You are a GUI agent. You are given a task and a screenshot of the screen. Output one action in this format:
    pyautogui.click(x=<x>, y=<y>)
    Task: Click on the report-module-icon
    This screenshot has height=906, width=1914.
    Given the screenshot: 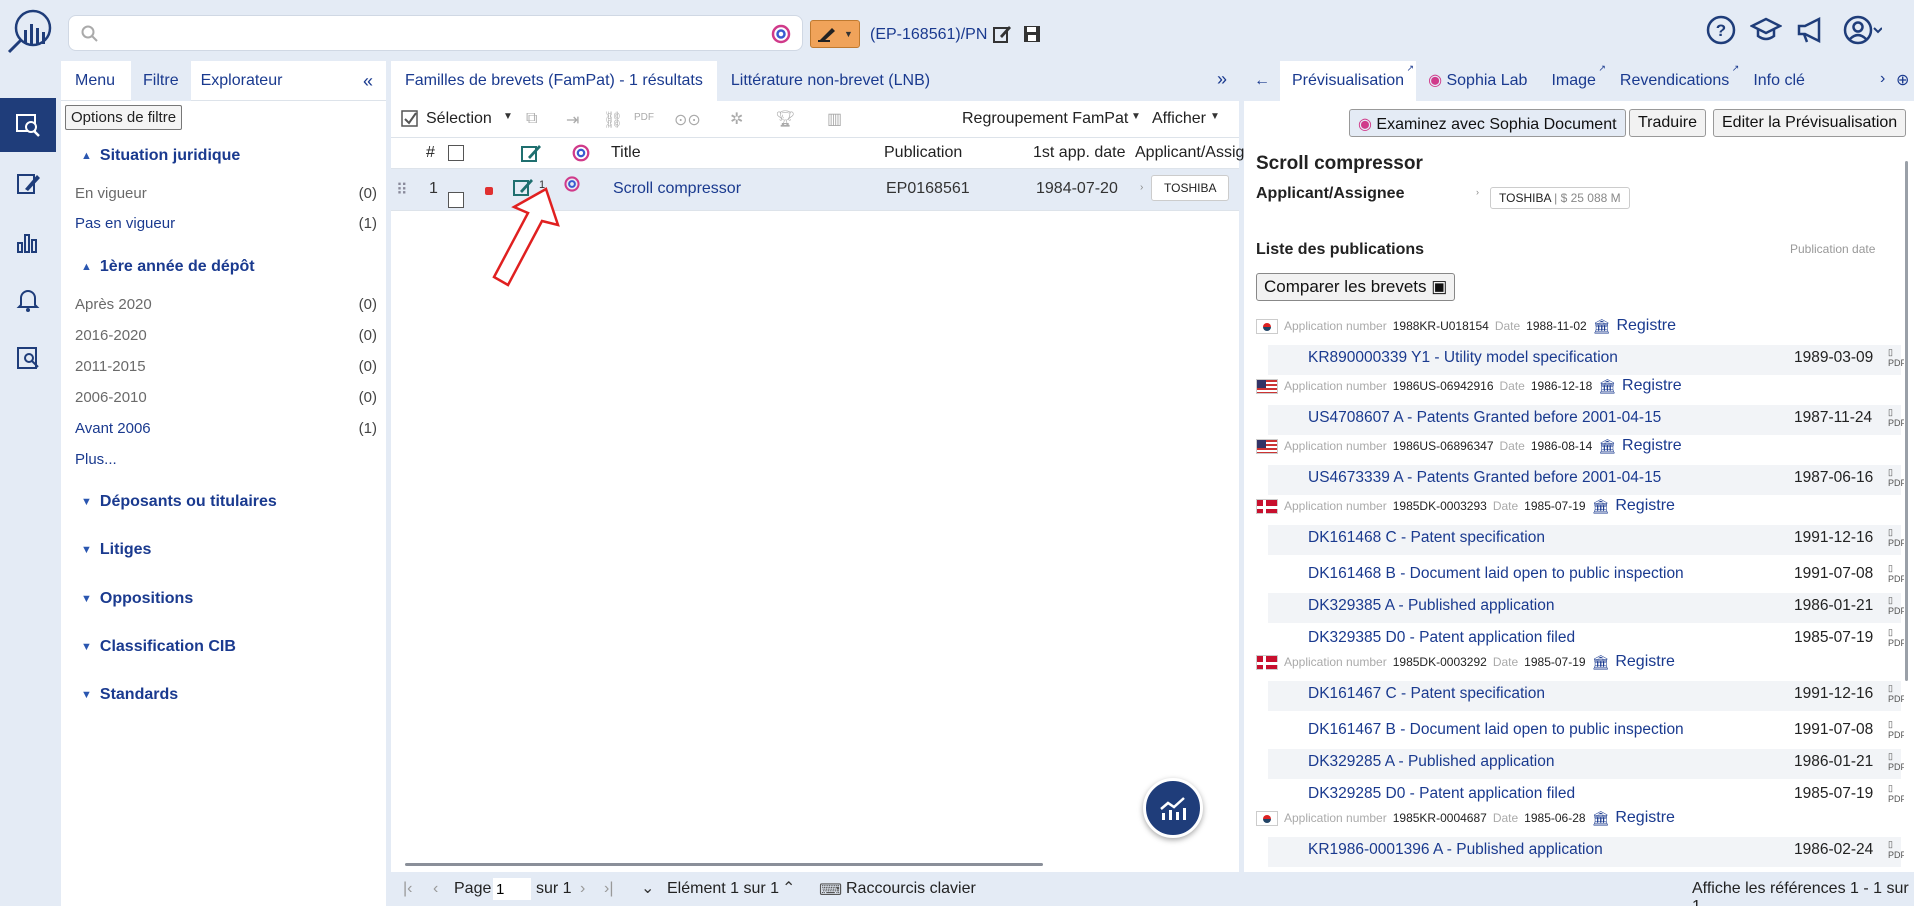 What is the action you would take?
    pyautogui.click(x=28, y=358)
    